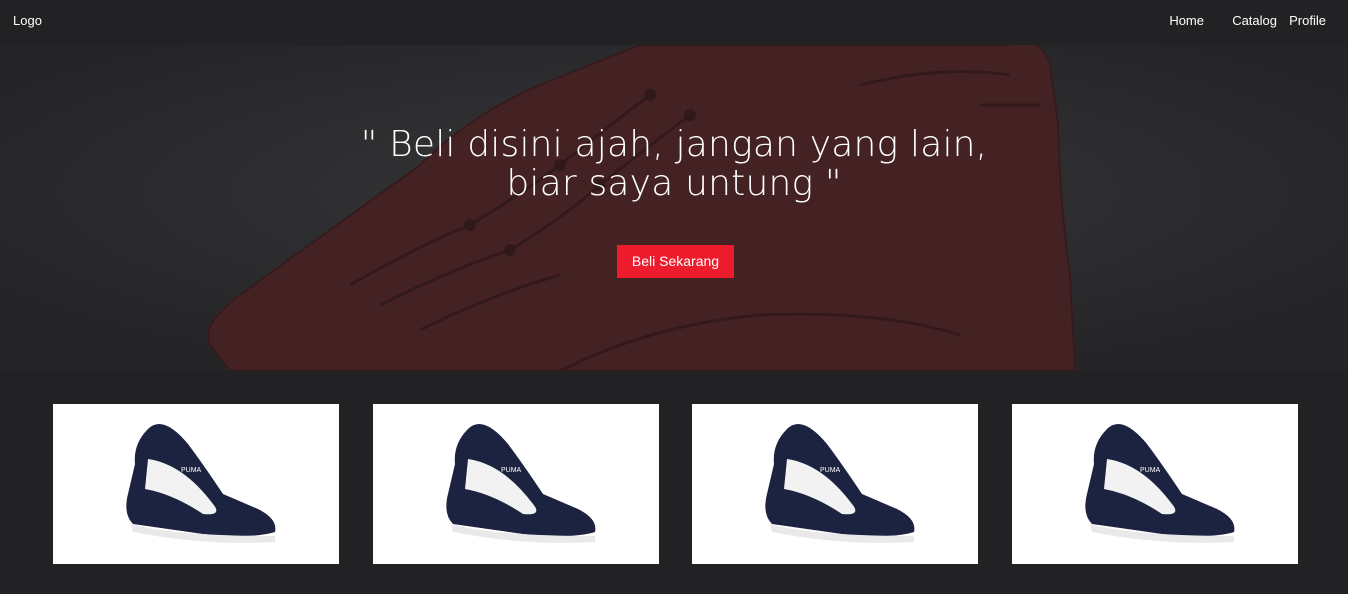 This screenshot has width=1348, height=594. Describe the element at coordinates (674, 22) in the screenshot. I see `navbar: Logo Home Catalog Profile` at that location.